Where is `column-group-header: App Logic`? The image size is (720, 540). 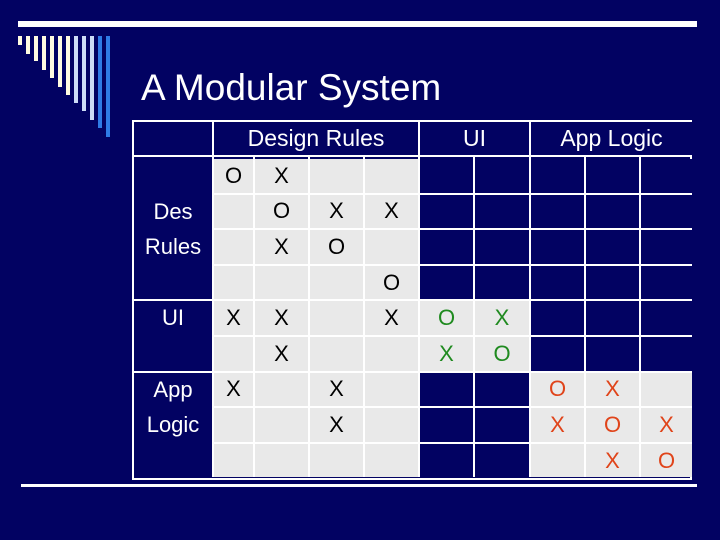
column-group-header: App Logic is located at coordinates (611, 138).